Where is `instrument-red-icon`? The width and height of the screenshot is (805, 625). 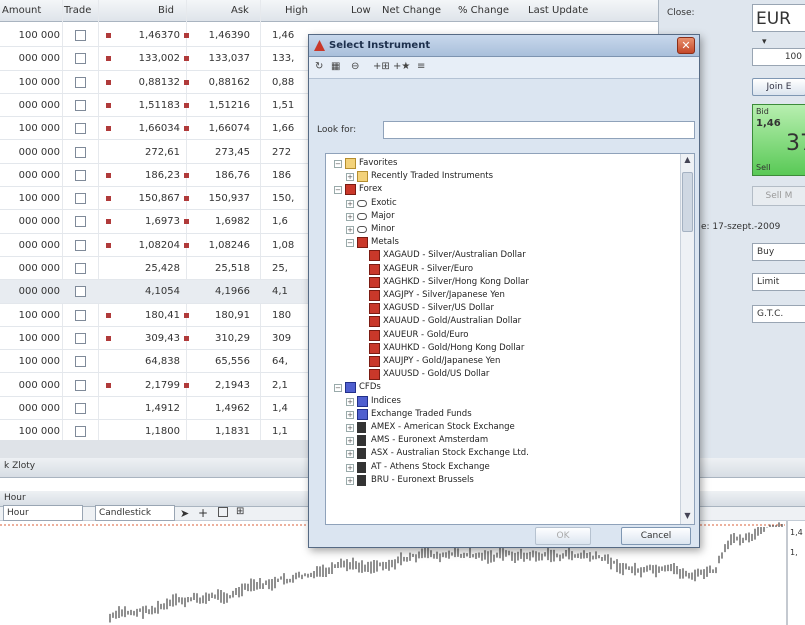 instrument-red-icon is located at coordinates (374, 375).